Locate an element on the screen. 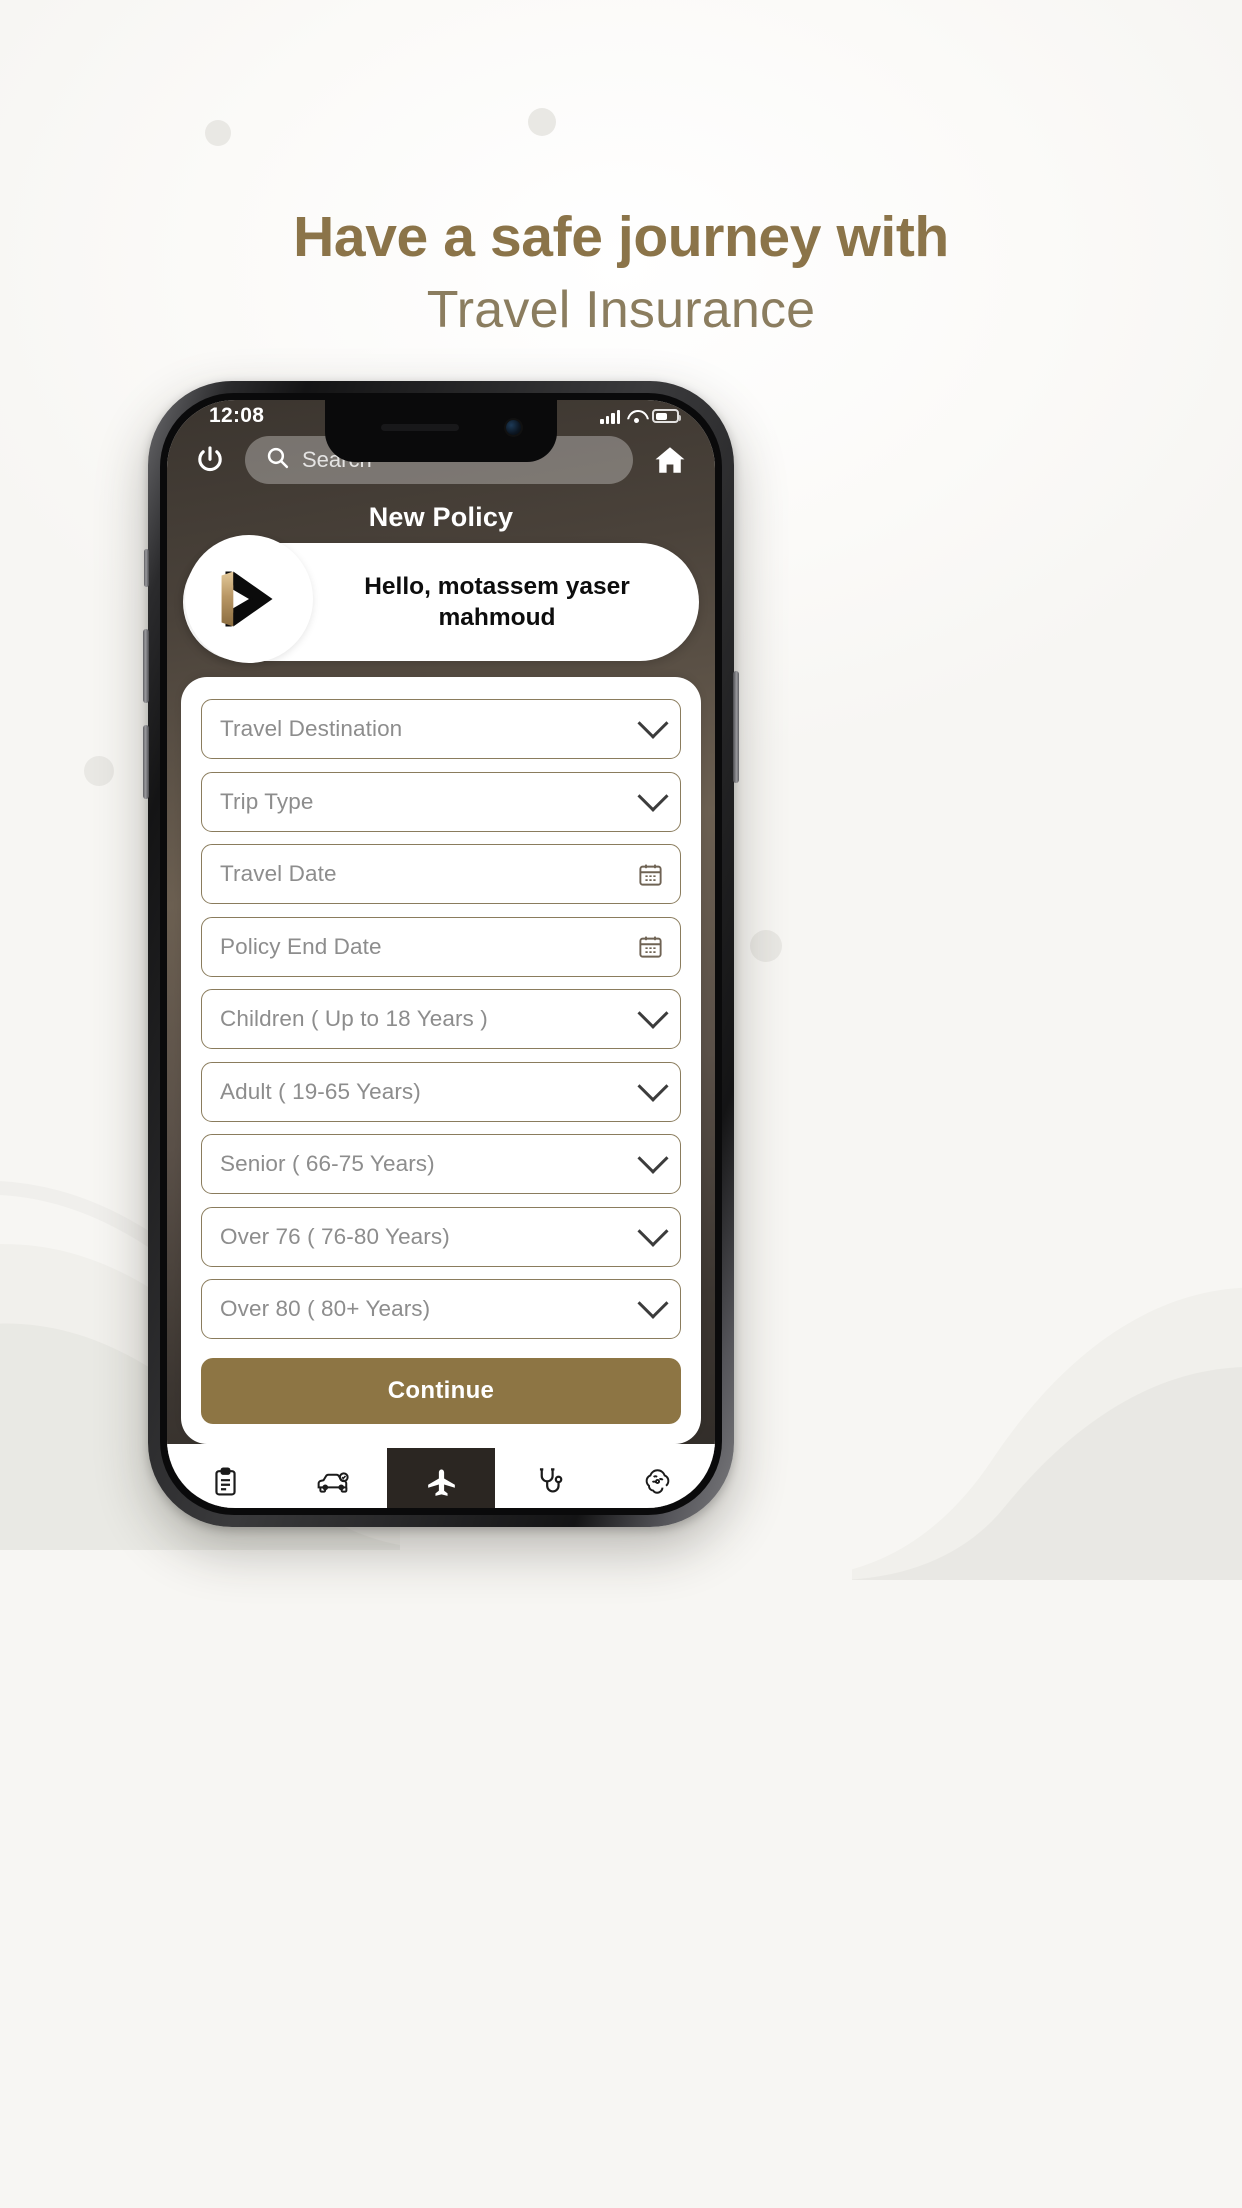  phone-mute-switch is located at coordinates (146, 568).